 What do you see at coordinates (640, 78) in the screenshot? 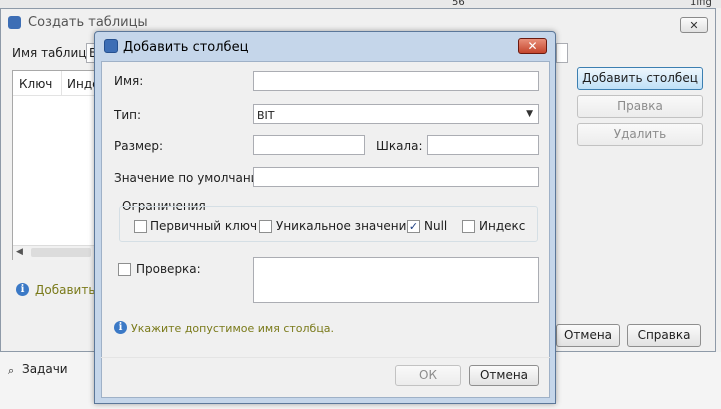
I see `add-column-button: Добавить столбец` at bounding box center [640, 78].